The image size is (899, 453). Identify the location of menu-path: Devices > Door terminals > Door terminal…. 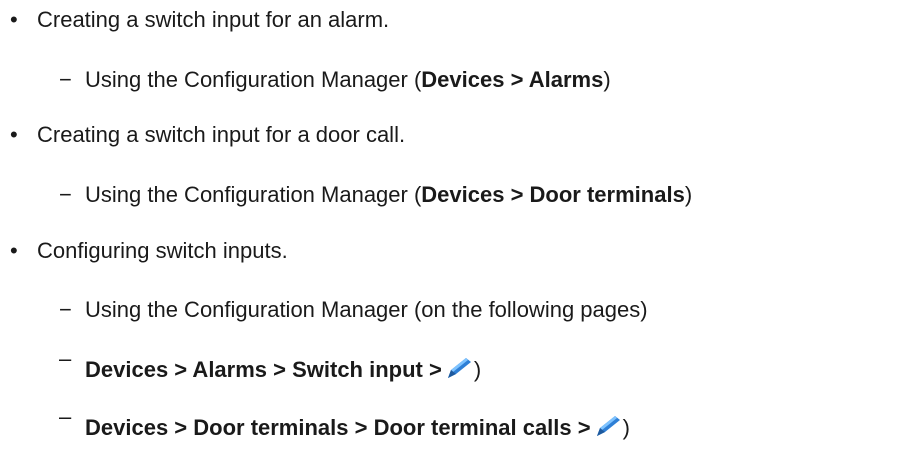
(338, 427).